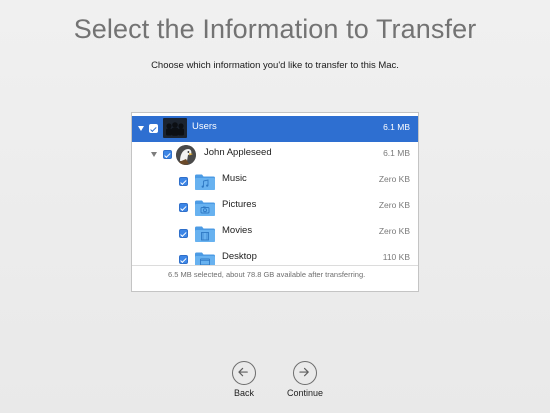  Describe the element at coordinates (396, 257) in the screenshot. I see `tree-row-size: 110 KB` at that location.